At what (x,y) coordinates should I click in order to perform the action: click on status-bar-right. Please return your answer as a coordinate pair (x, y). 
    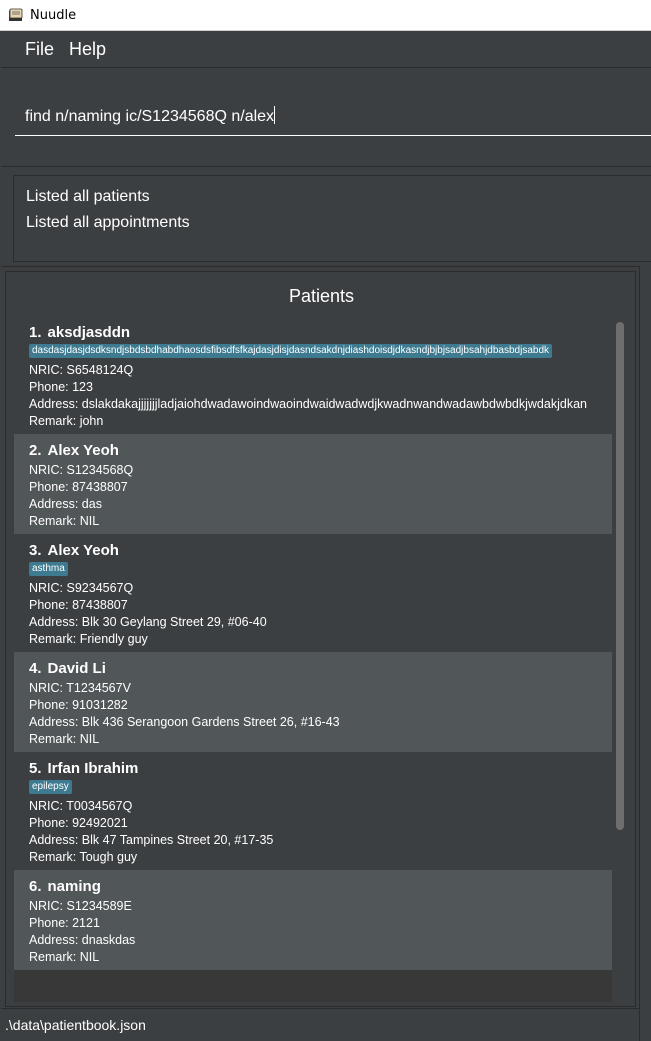
    Looking at the image, I should click on (645, 1024).